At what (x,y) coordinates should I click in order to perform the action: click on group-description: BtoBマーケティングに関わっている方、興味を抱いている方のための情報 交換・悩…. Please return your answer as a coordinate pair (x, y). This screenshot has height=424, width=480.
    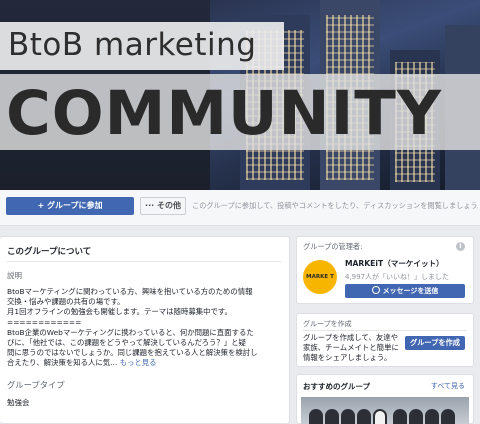
    Looking at the image, I should click on (146, 328).